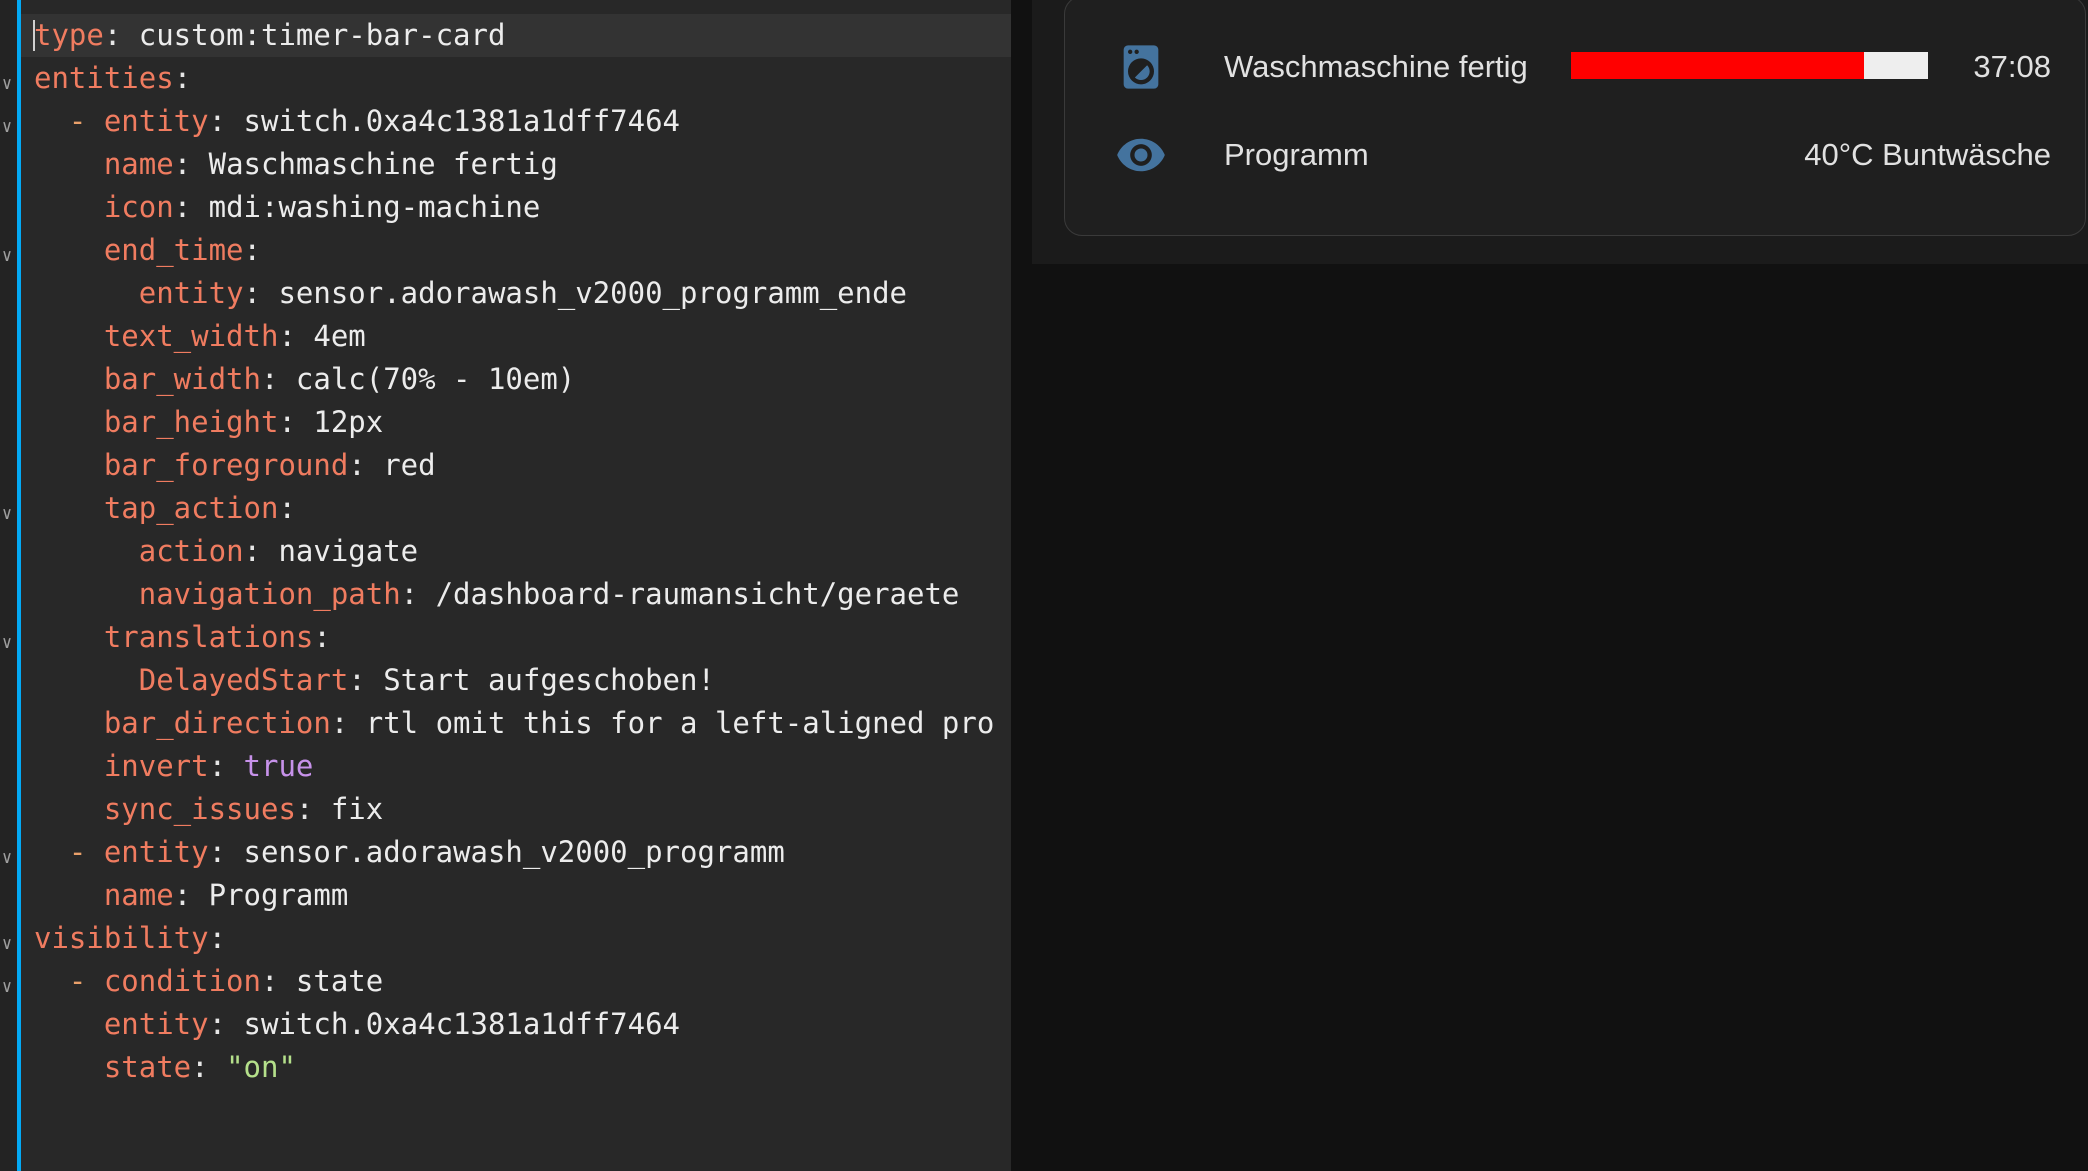 The image size is (2088, 1171). What do you see at coordinates (269, 594) in the screenshot?
I see `yaml-key: navigation_path` at bounding box center [269, 594].